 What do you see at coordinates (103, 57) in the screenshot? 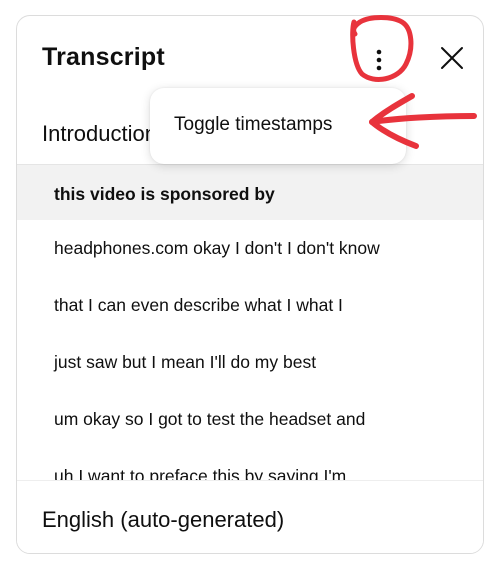
I see `panel-title: Transcript` at bounding box center [103, 57].